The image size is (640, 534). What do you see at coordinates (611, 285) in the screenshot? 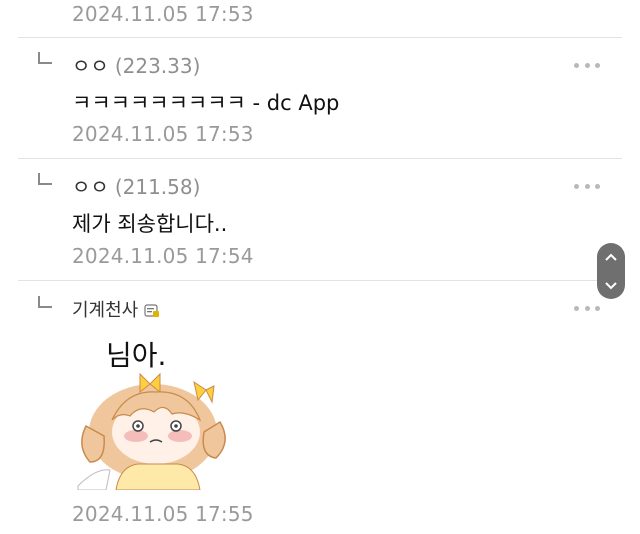
I see `chevron-down-icon` at bounding box center [611, 285].